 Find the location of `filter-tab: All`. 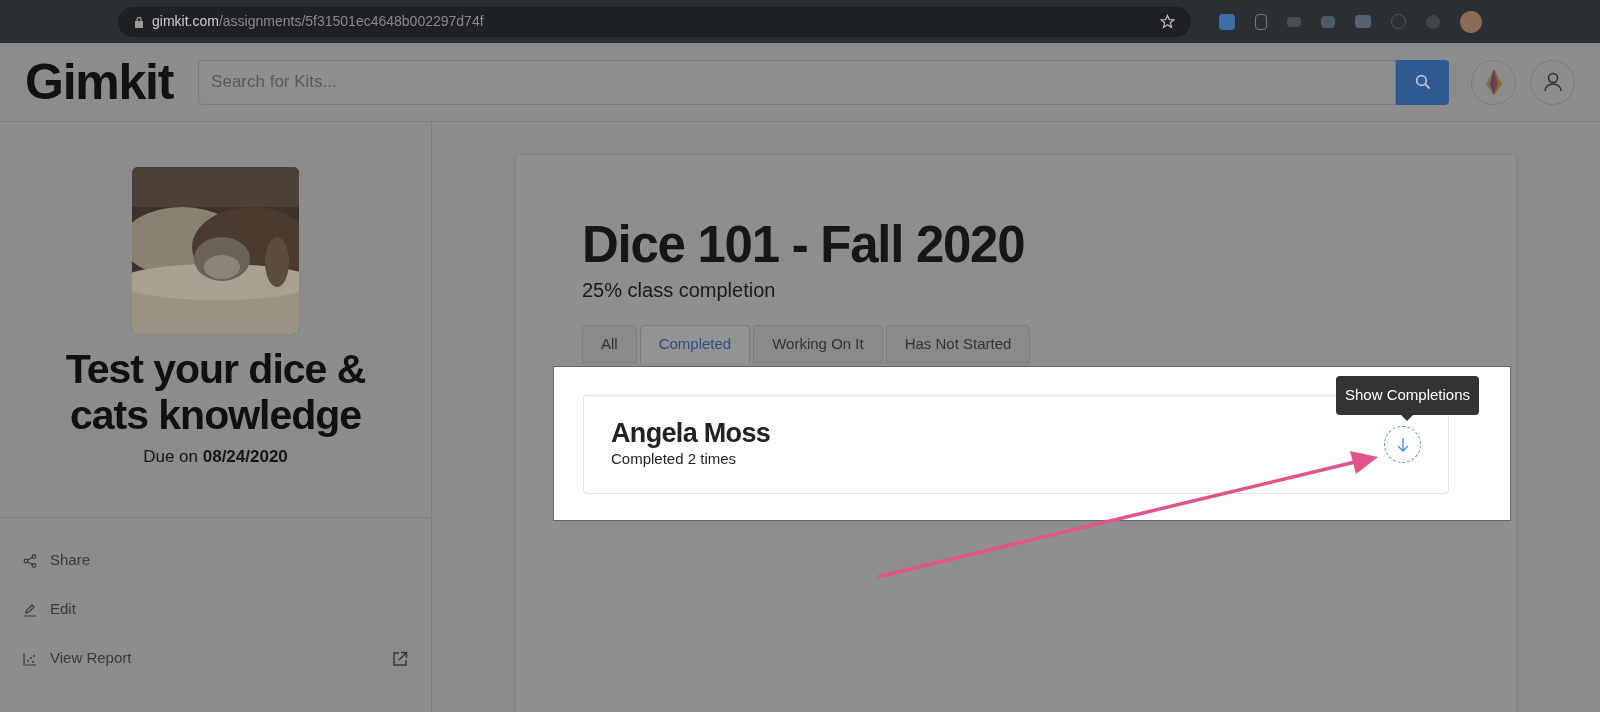

filter-tab: All is located at coordinates (609, 344).